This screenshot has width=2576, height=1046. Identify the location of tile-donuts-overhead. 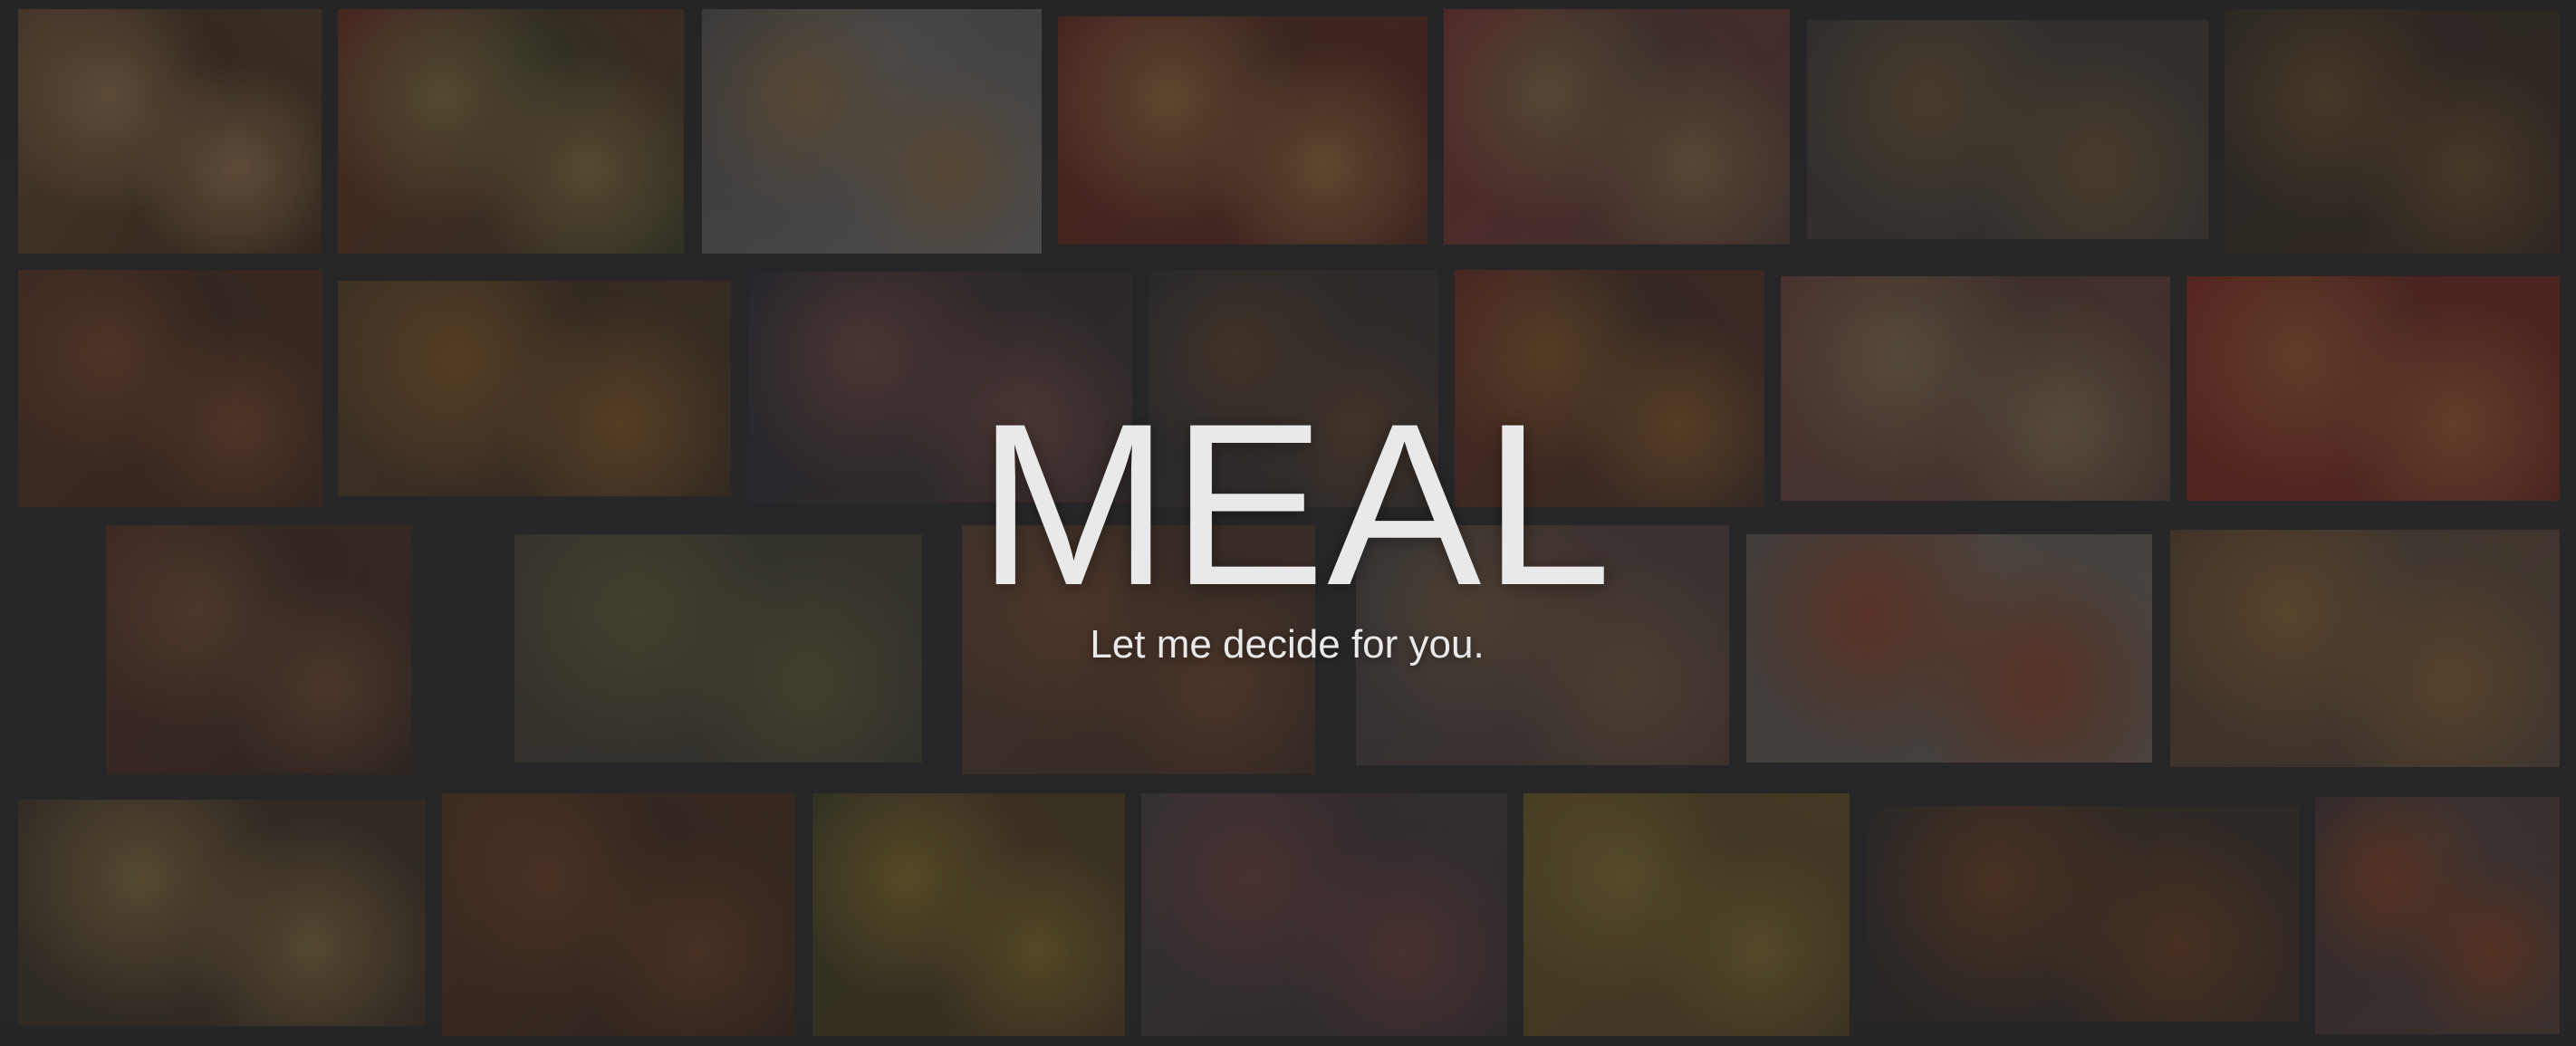
(1324, 914).